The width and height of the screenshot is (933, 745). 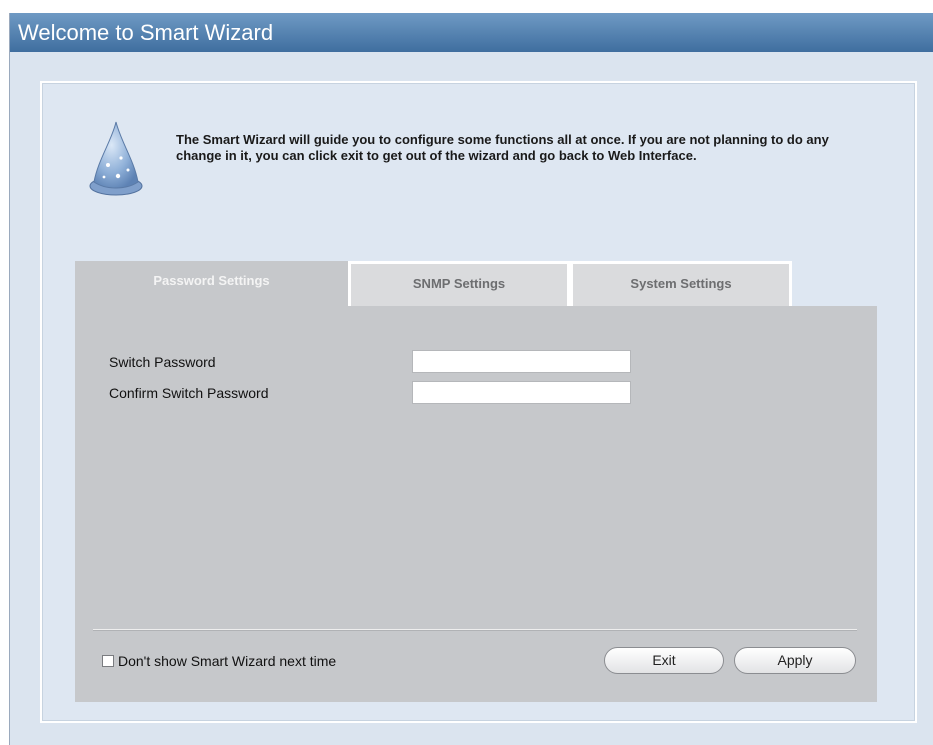 I want to click on footer-divider, so click(x=475, y=630).